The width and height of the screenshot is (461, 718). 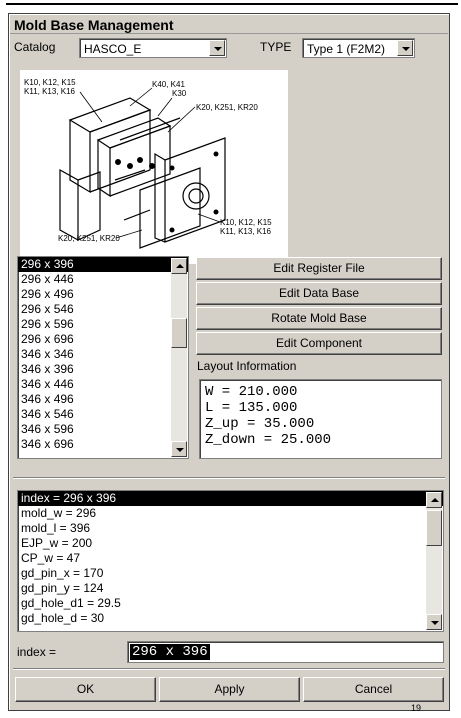 I want to click on edit-register-file-button: Edit Register File, so click(x=319, y=268).